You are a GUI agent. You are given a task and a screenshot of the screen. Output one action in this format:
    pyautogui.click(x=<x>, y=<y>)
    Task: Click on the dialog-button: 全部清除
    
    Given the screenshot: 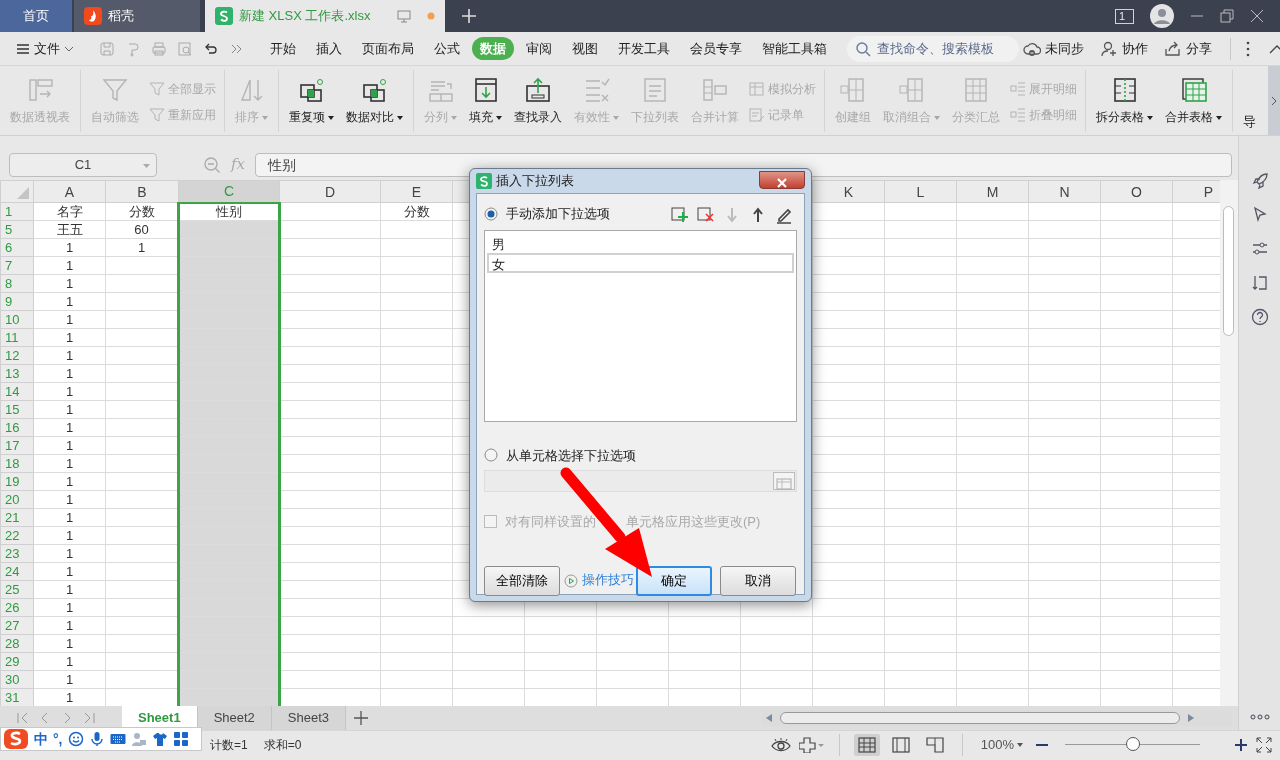 What is the action you would take?
    pyautogui.click(x=522, y=580)
    